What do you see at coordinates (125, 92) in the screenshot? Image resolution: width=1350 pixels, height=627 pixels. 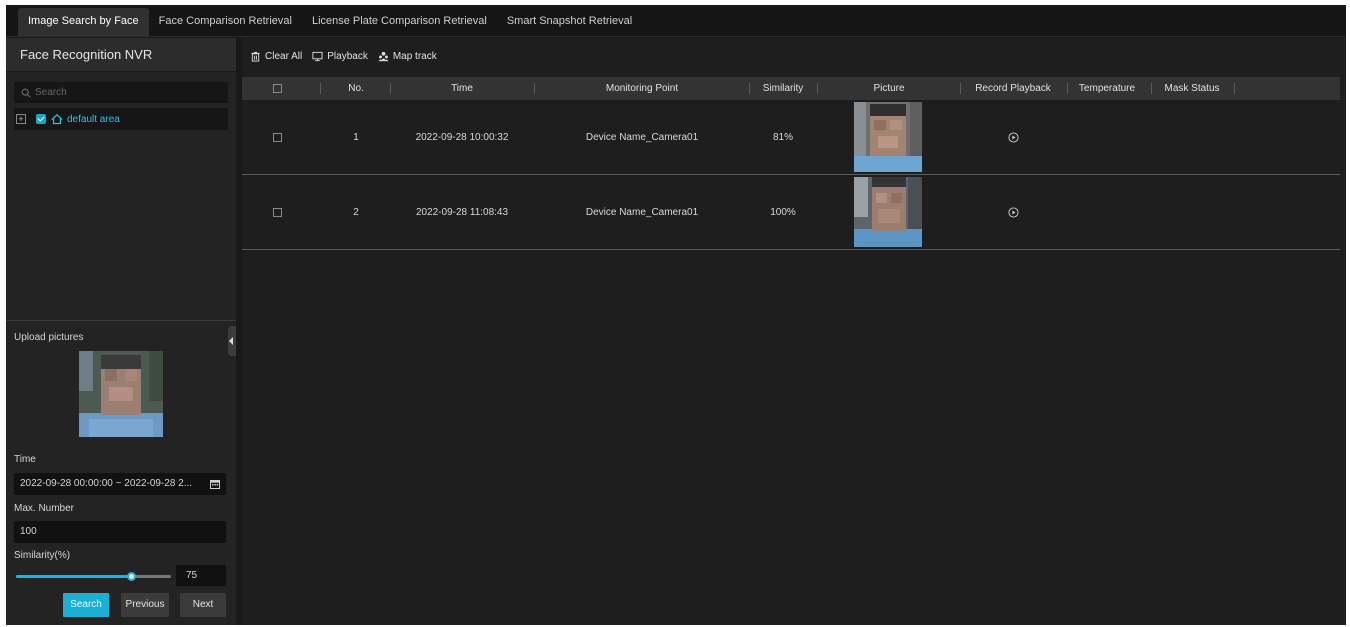 I see `search-input` at bounding box center [125, 92].